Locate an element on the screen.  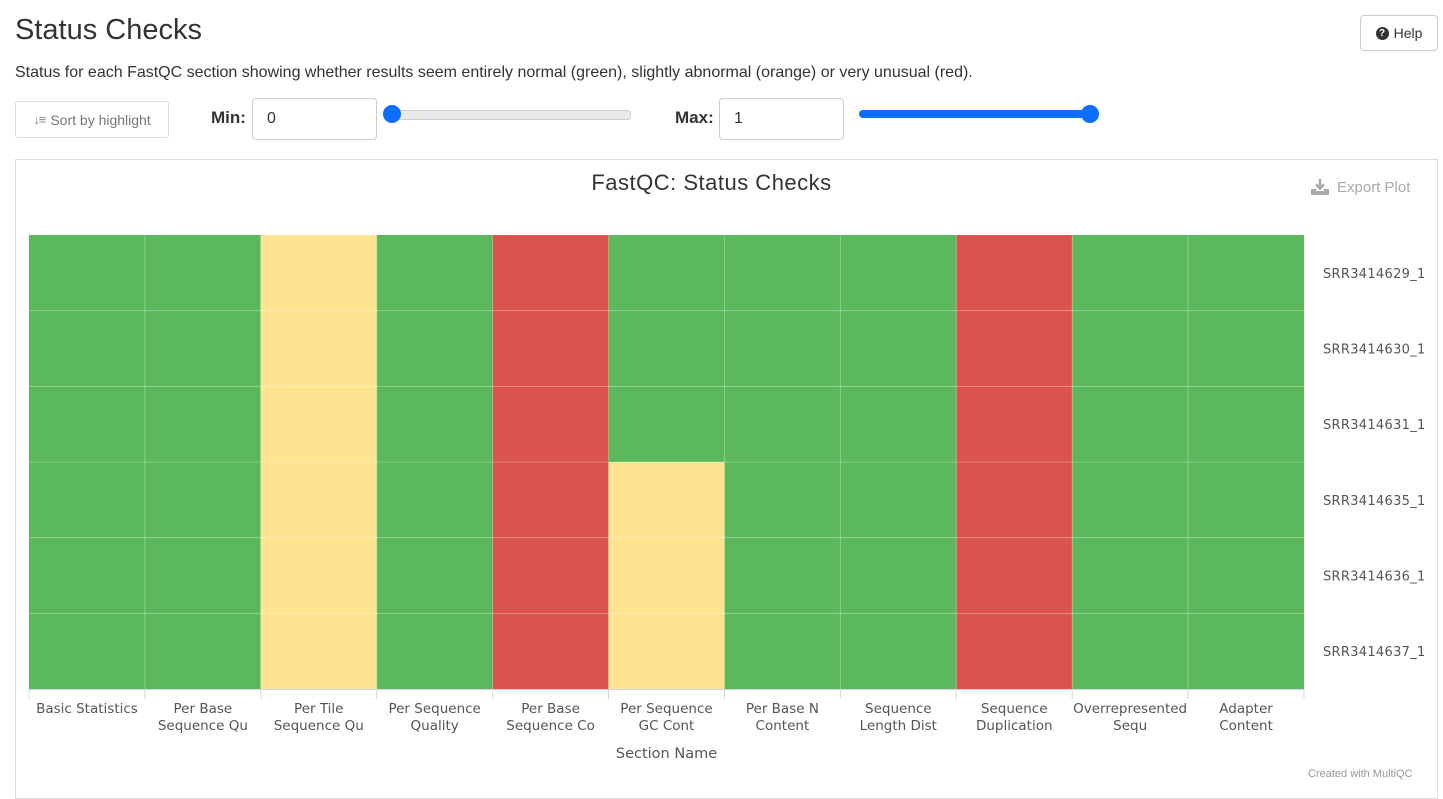
x-tick-label: Adapter Content is located at coordinates (1246, 717).